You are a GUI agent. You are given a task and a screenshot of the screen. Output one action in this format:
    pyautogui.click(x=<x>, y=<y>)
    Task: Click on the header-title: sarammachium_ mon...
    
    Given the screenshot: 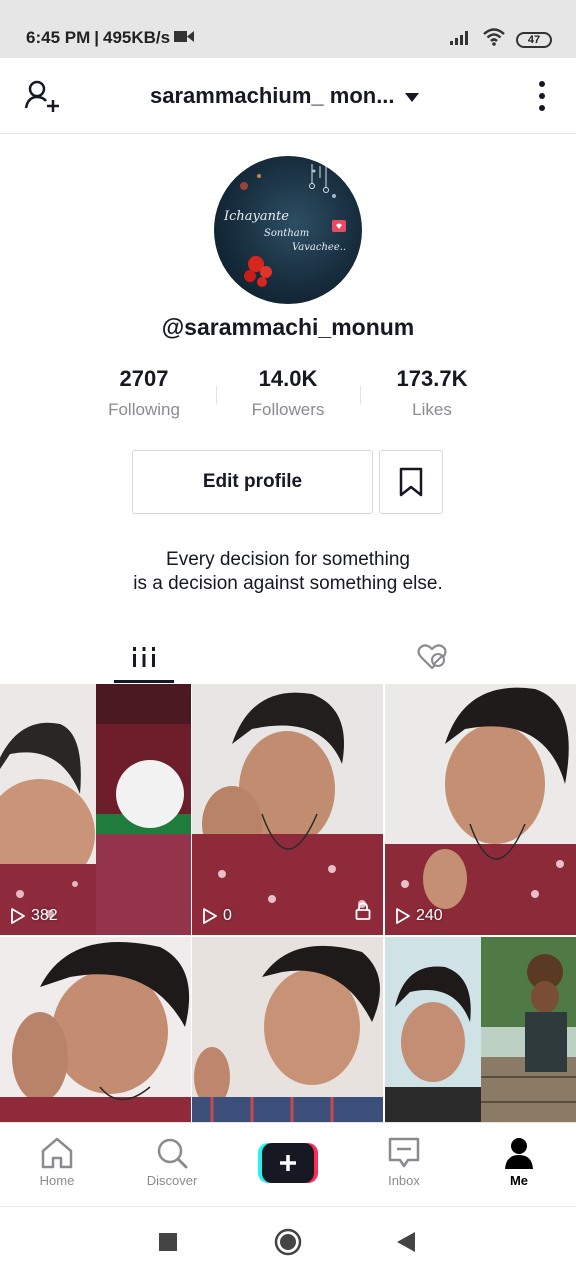 What is the action you would take?
    pyautogui.click(x=272, y=95)
    